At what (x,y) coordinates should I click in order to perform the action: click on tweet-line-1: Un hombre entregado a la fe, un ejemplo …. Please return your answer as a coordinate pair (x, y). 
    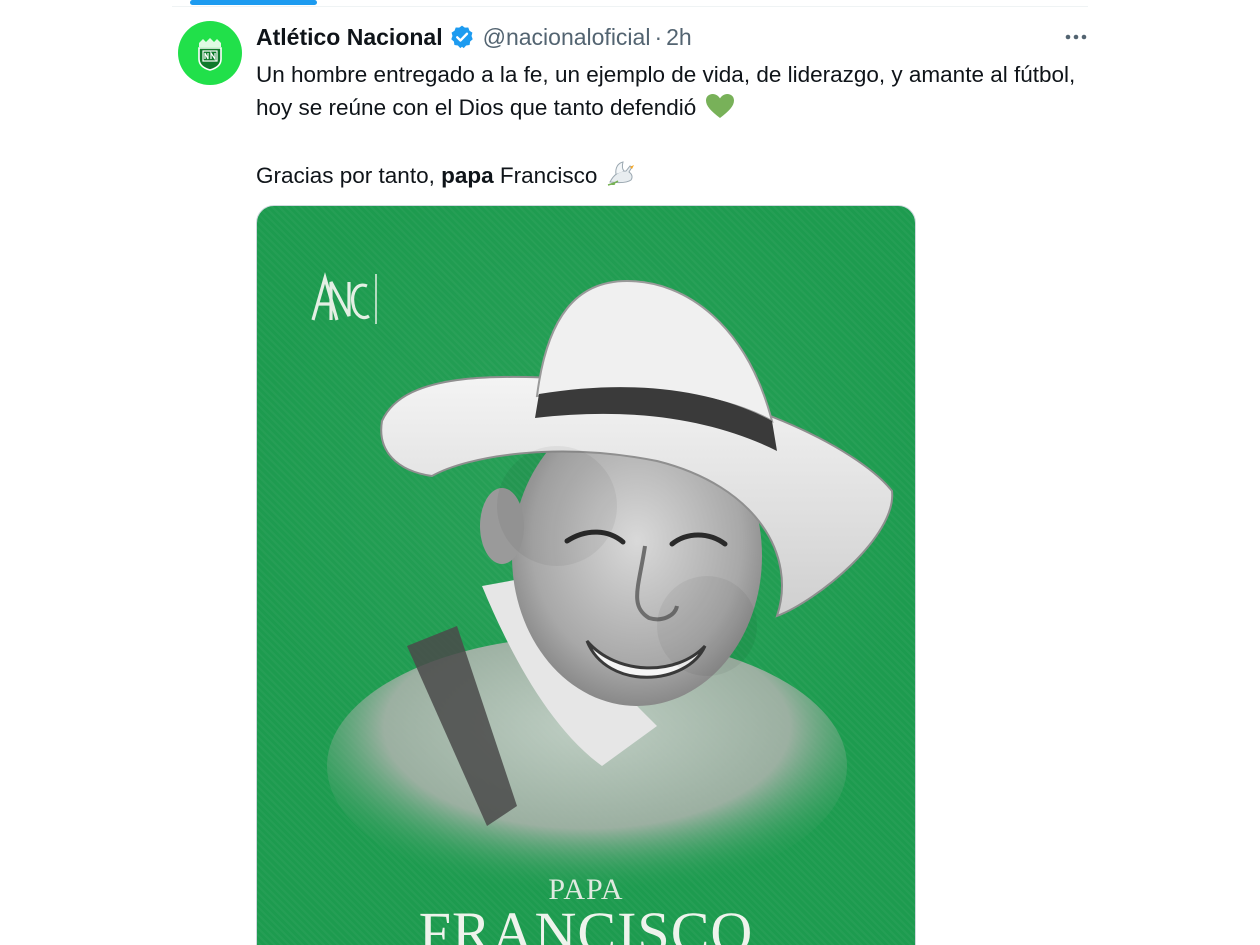
    Looking at the image, I should click on (666, 91).